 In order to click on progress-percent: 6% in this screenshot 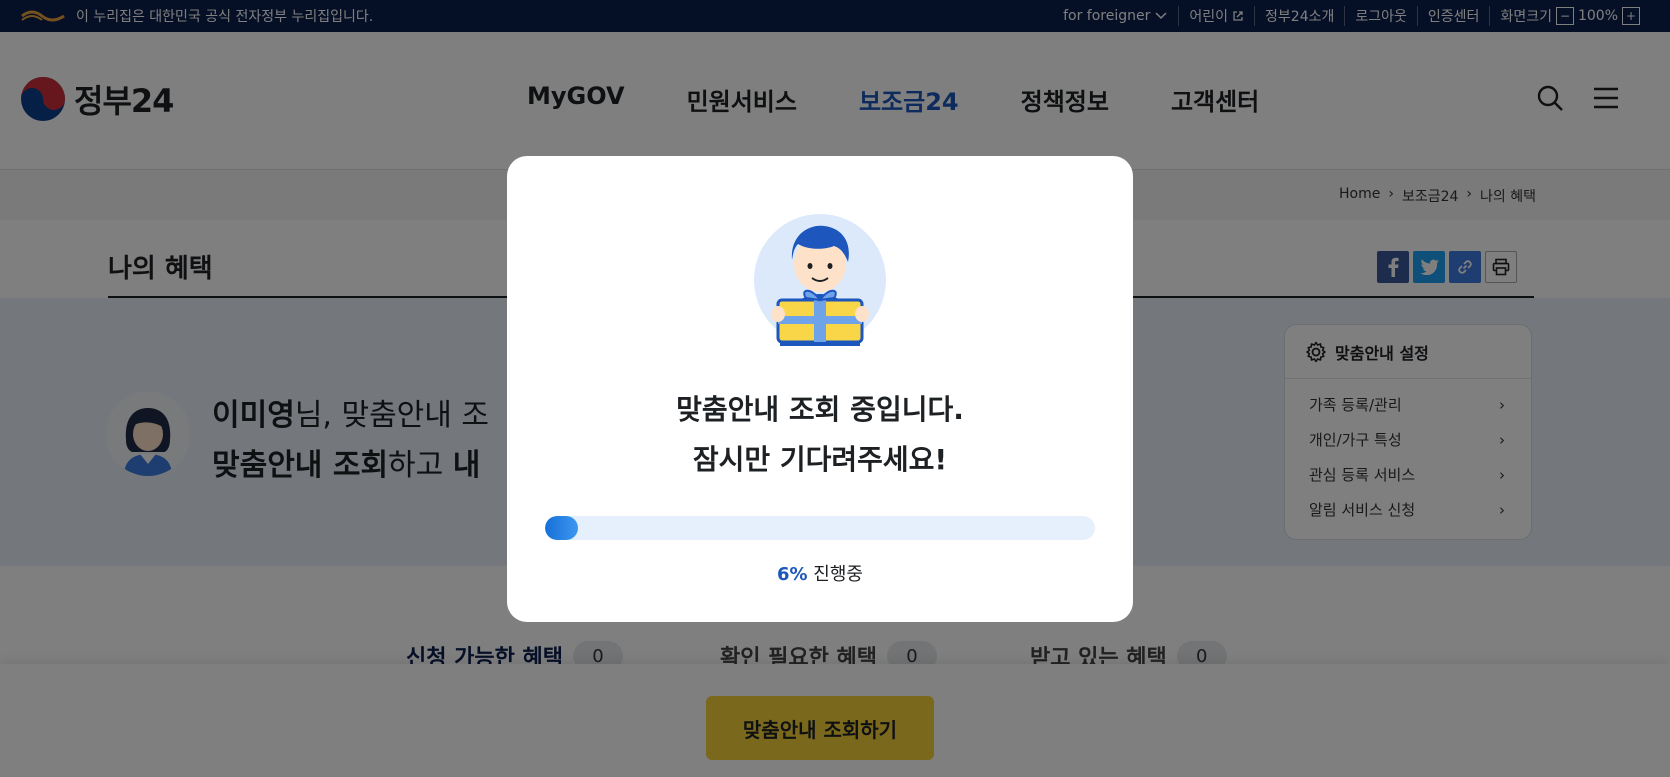, I will do `click(792, 574)`.